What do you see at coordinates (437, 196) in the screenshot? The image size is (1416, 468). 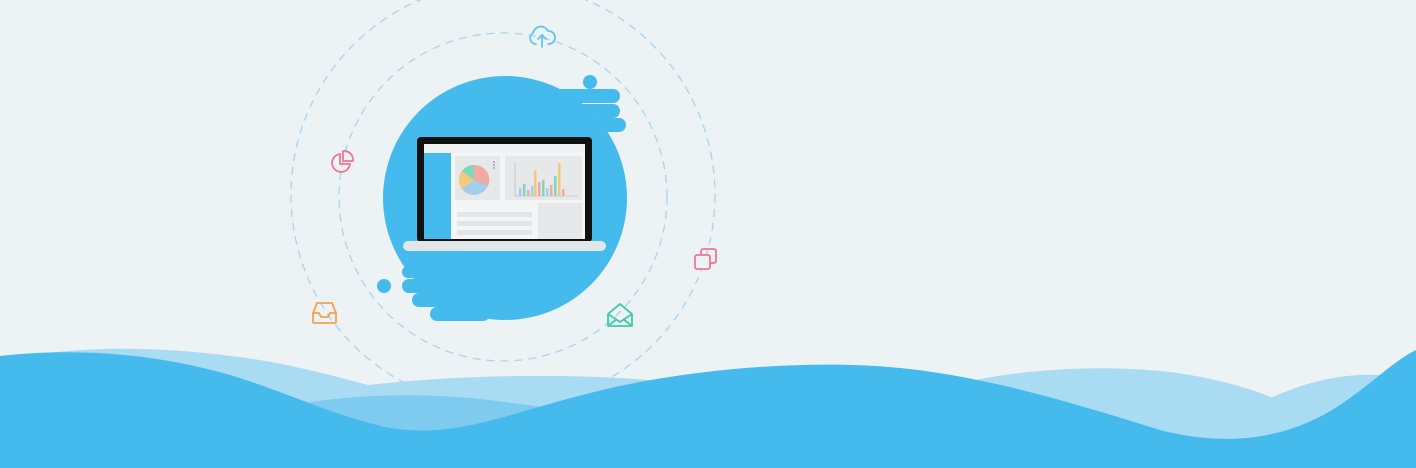 I see `screen-sidebar` at bounding box center [437, 196].